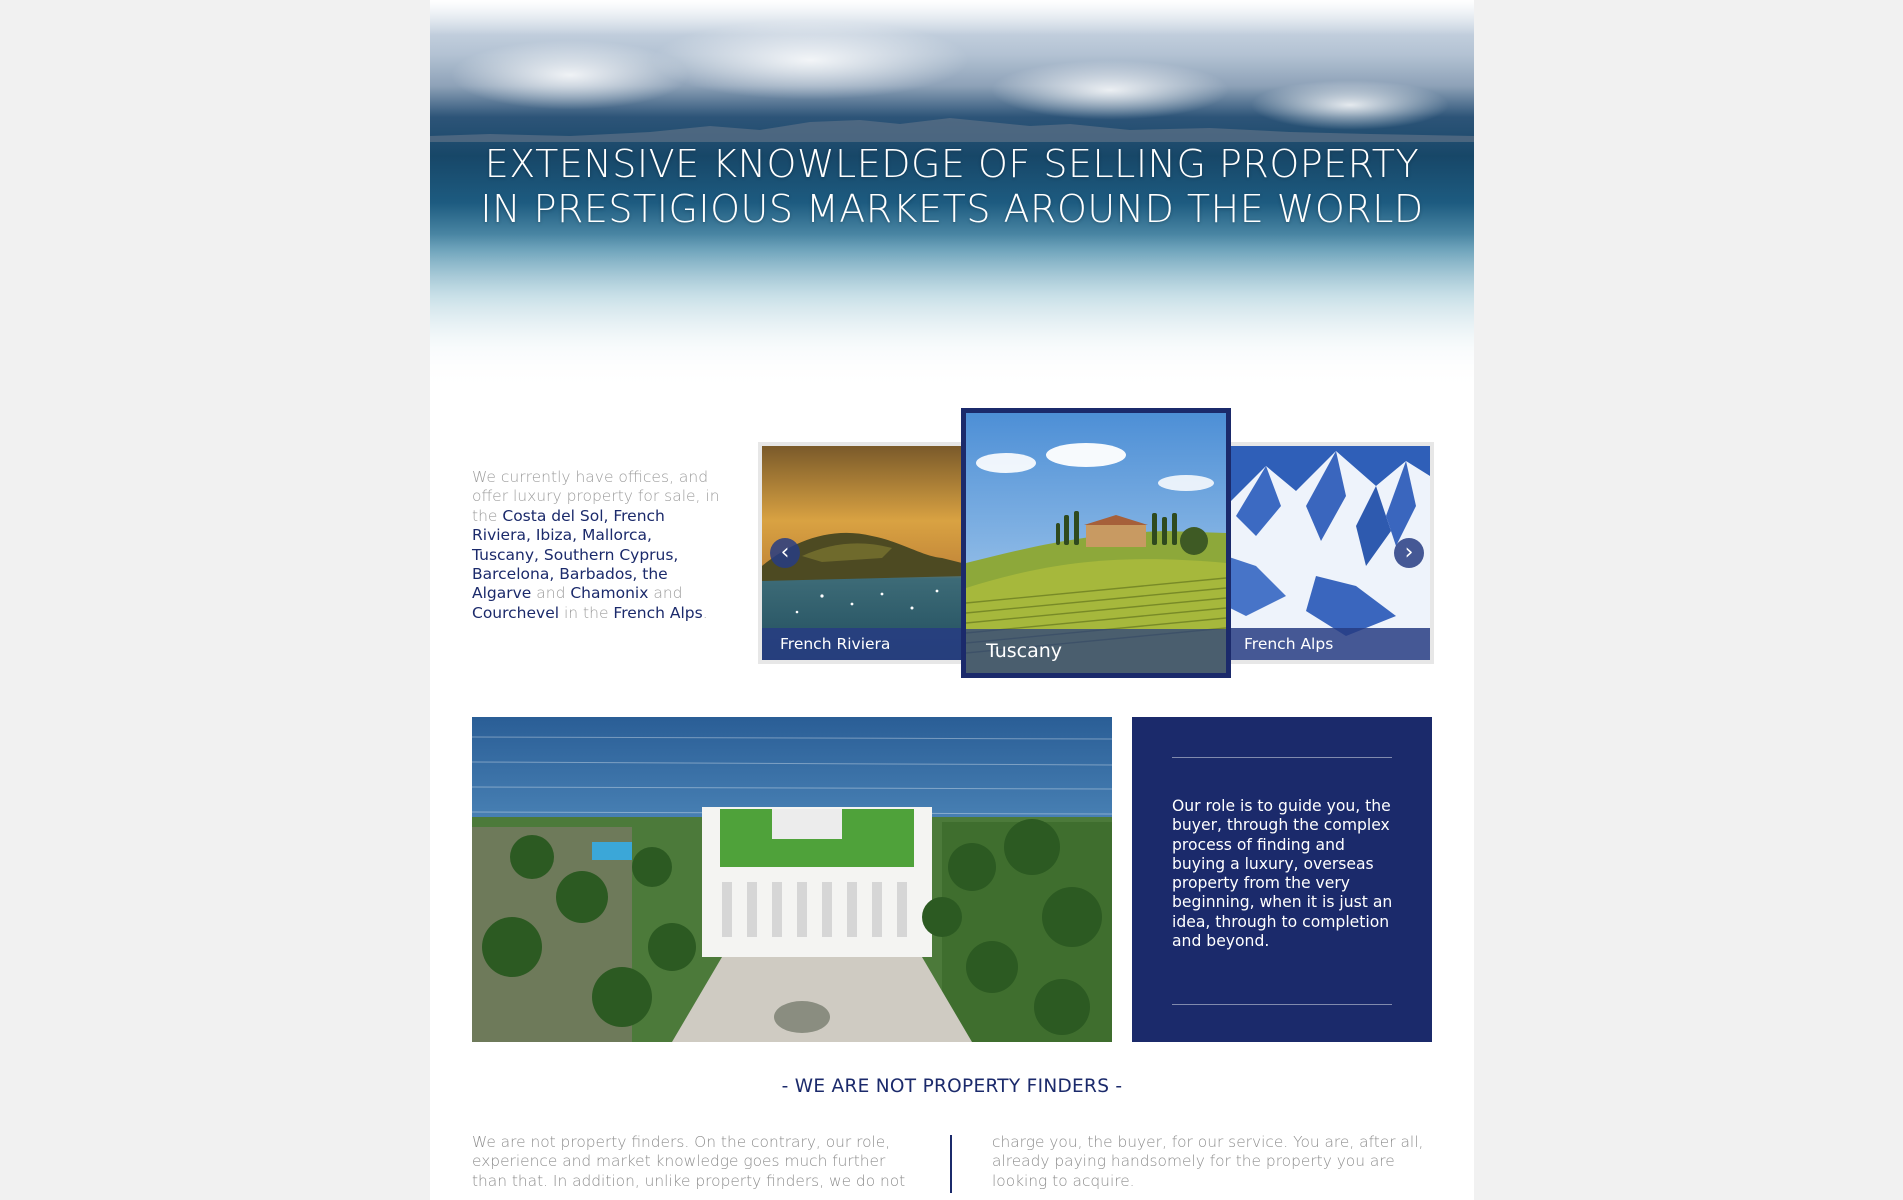  What do you see at coordinates (657, 613) in the screenshot?
I see `french-alps-link: French Alps` at bounding box center [657, 613].